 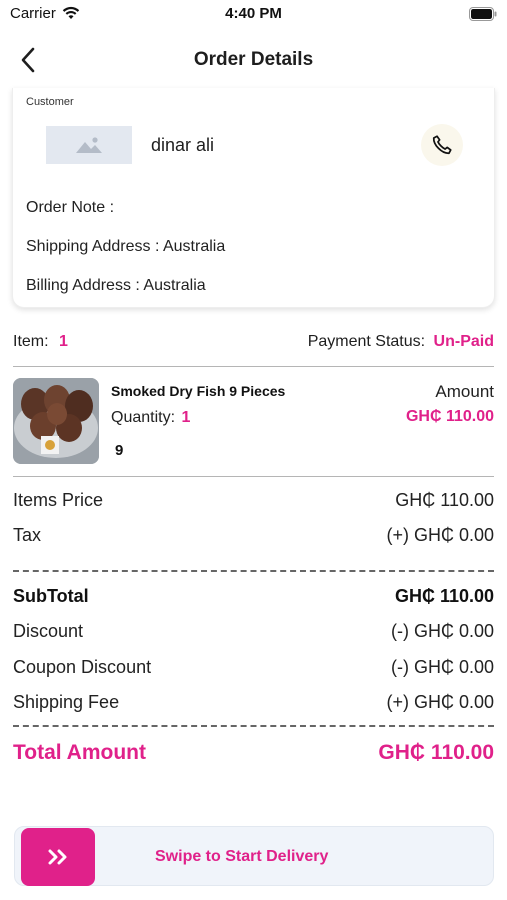 What do you see at coordinates (79, 752) in the screenshot?
I see `total-amount-label: Total Amount` at bounding box center [79, 752].